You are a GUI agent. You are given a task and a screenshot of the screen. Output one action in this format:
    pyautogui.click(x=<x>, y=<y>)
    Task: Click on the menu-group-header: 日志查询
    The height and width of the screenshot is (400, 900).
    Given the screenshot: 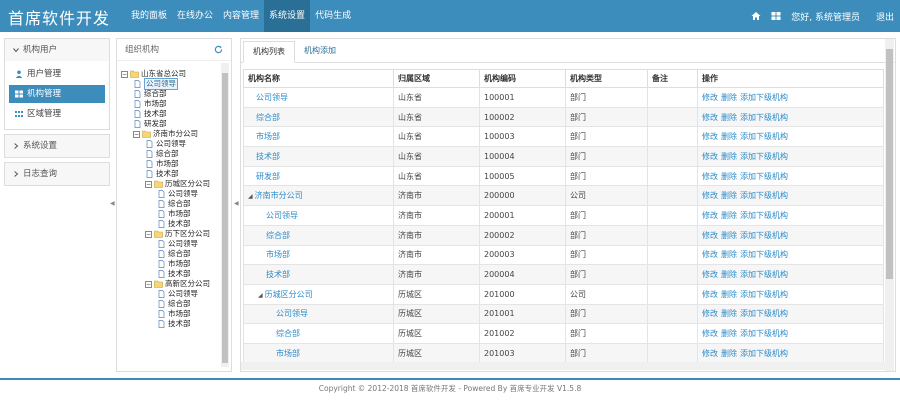 What is the action you would take?
    pyautogui.click(x=57, y=174)
    